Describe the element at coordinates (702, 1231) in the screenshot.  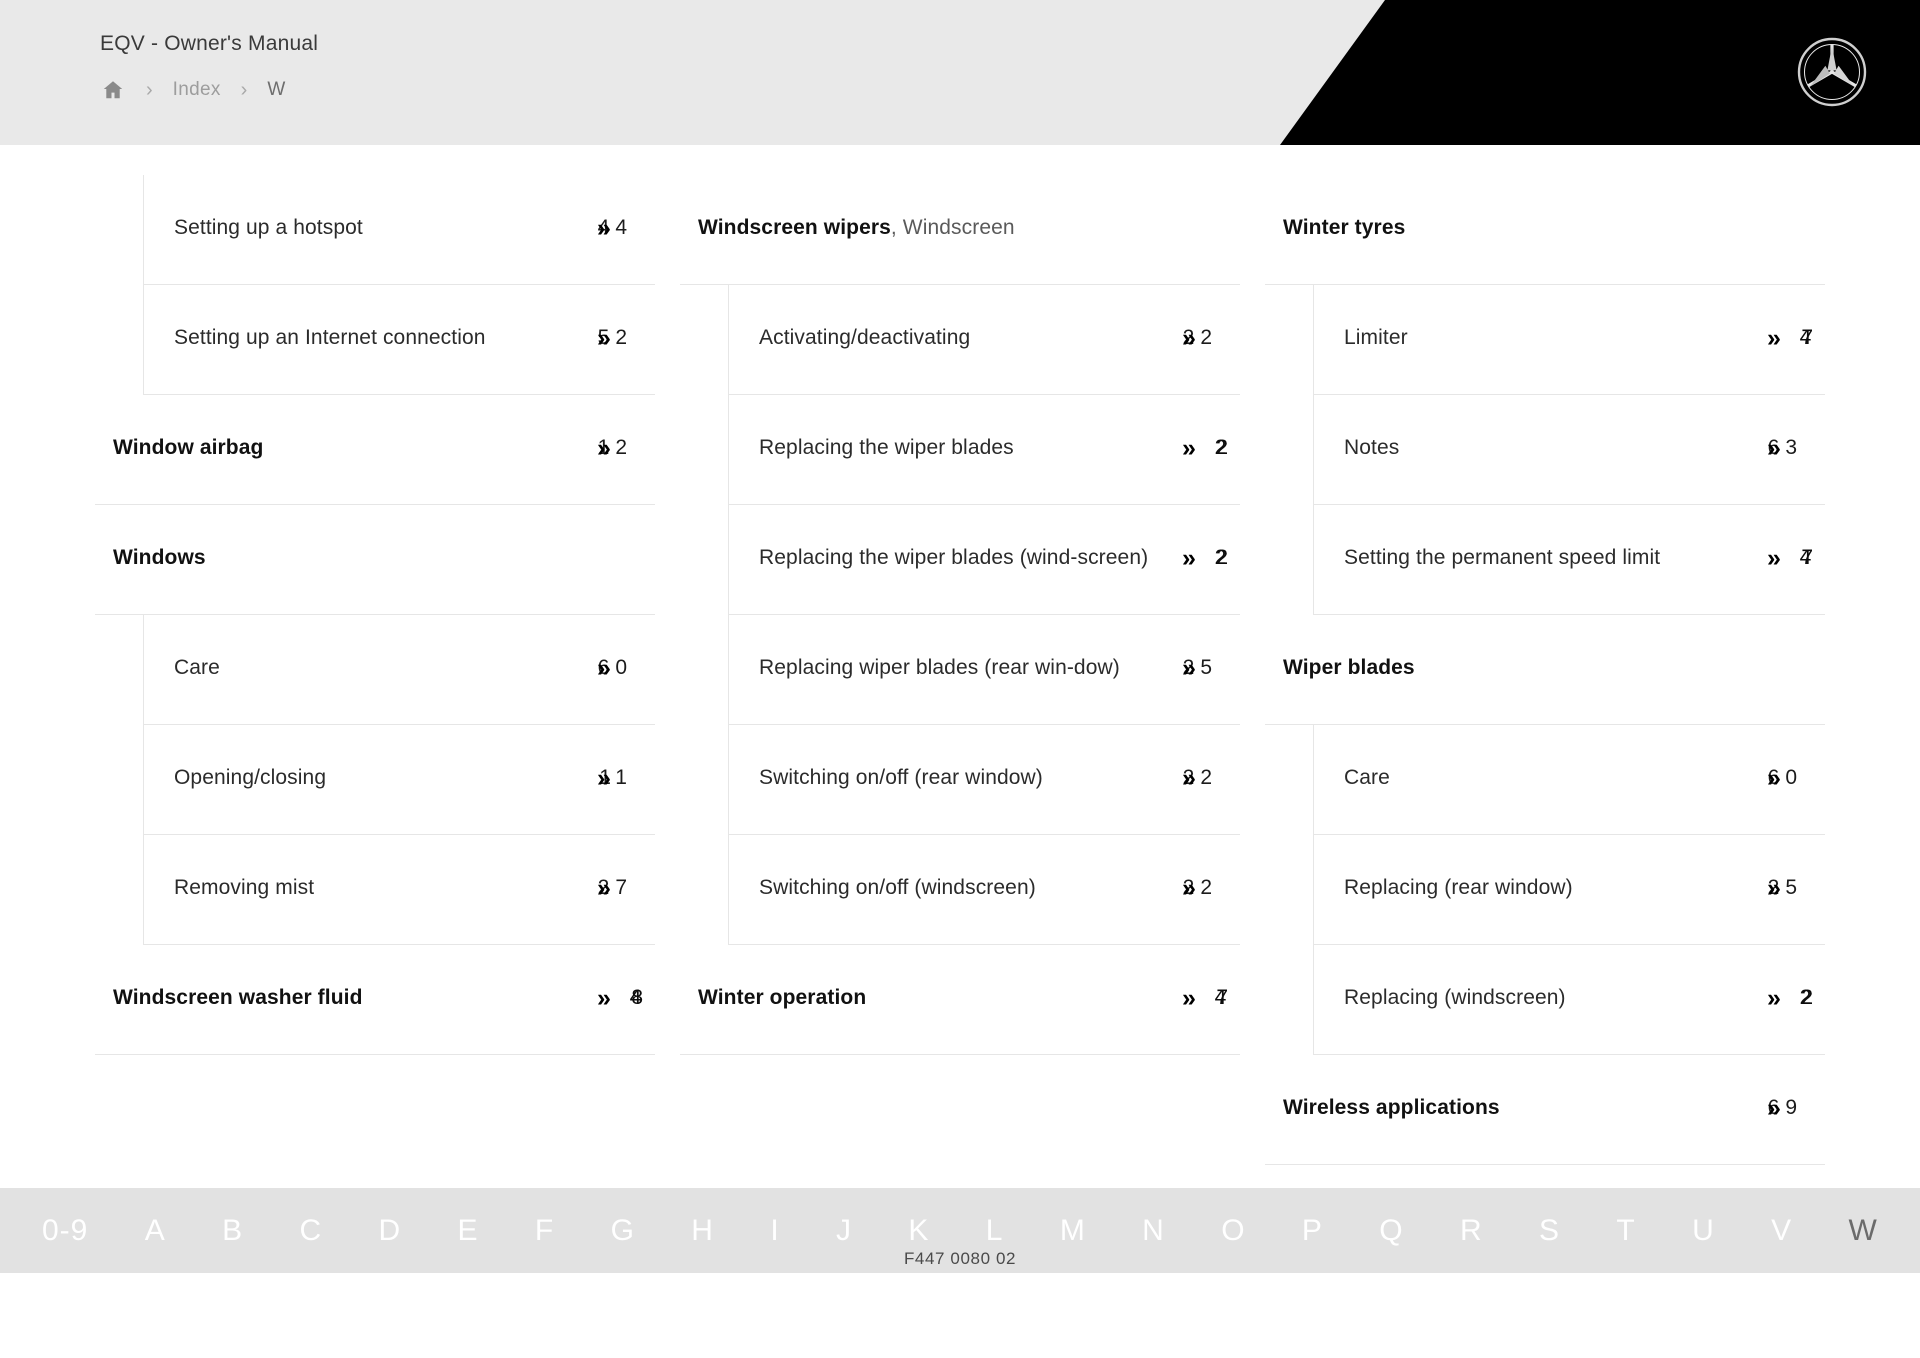
I see `alphabet-letter-h: H` at that location.